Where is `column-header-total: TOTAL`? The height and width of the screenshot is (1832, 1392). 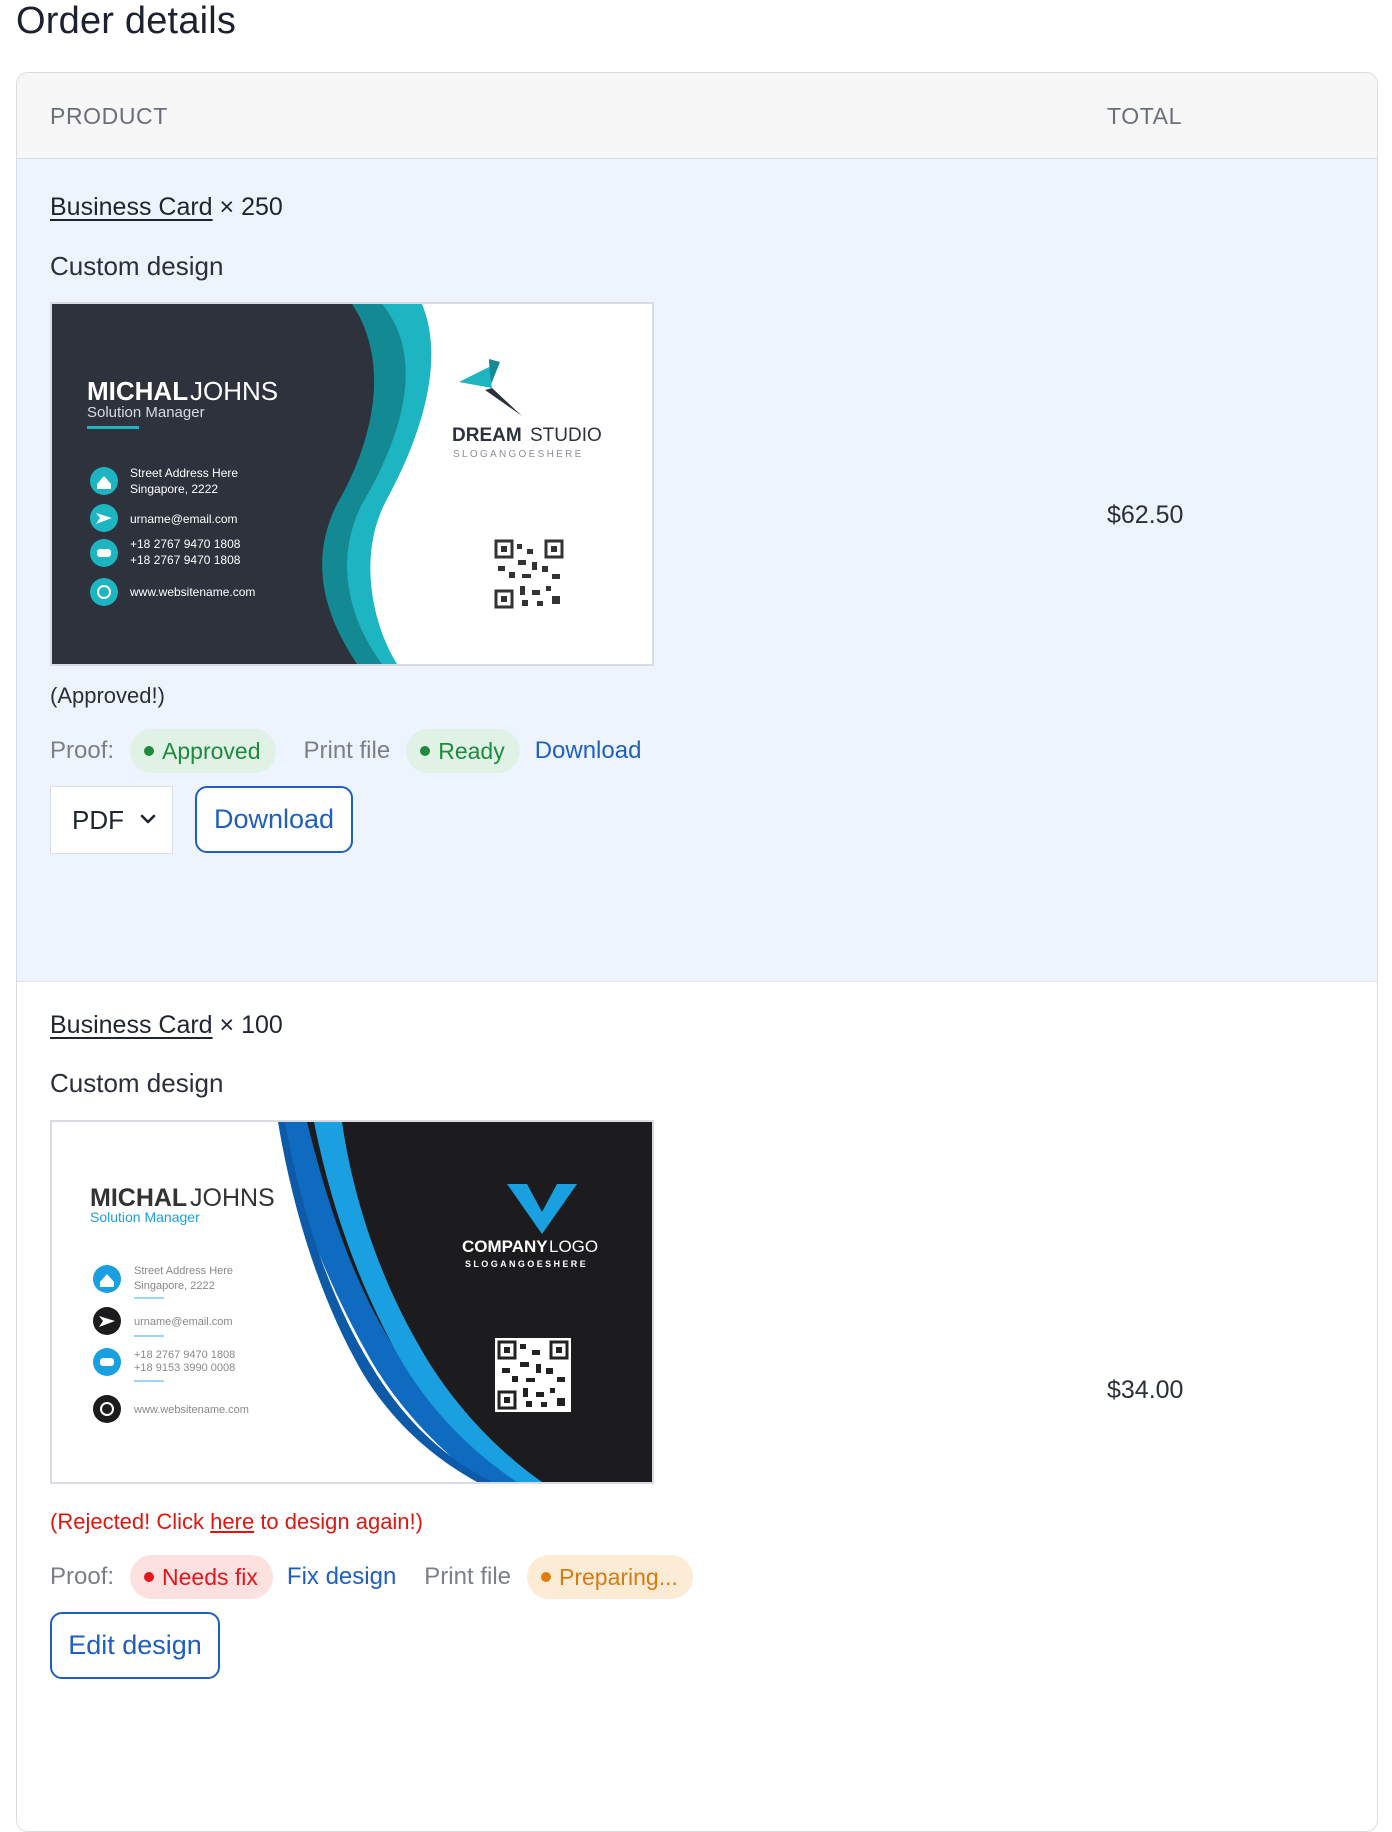
column-header-total: TOTAL is located at coordinates (1144, 116).